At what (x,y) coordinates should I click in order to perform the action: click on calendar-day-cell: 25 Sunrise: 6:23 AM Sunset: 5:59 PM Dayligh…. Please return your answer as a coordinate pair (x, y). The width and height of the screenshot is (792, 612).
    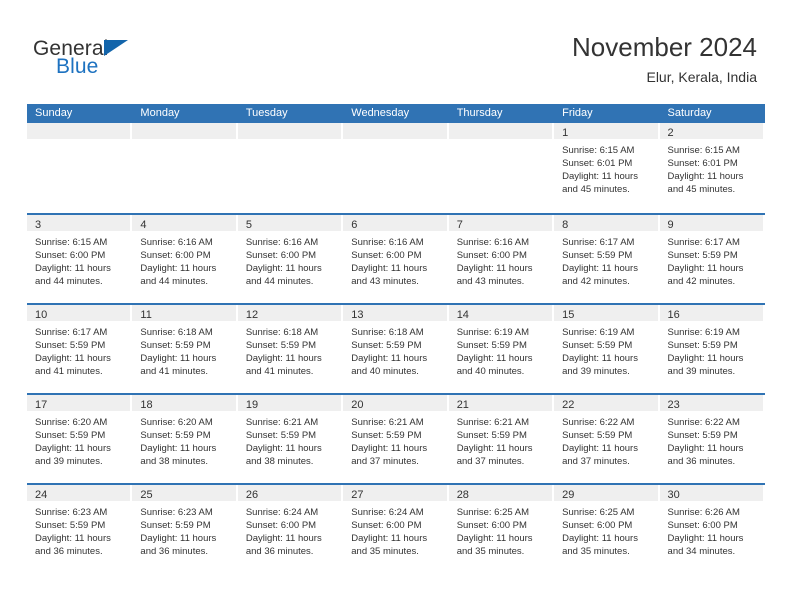
    Looking at the image, I should click on (184, 529).